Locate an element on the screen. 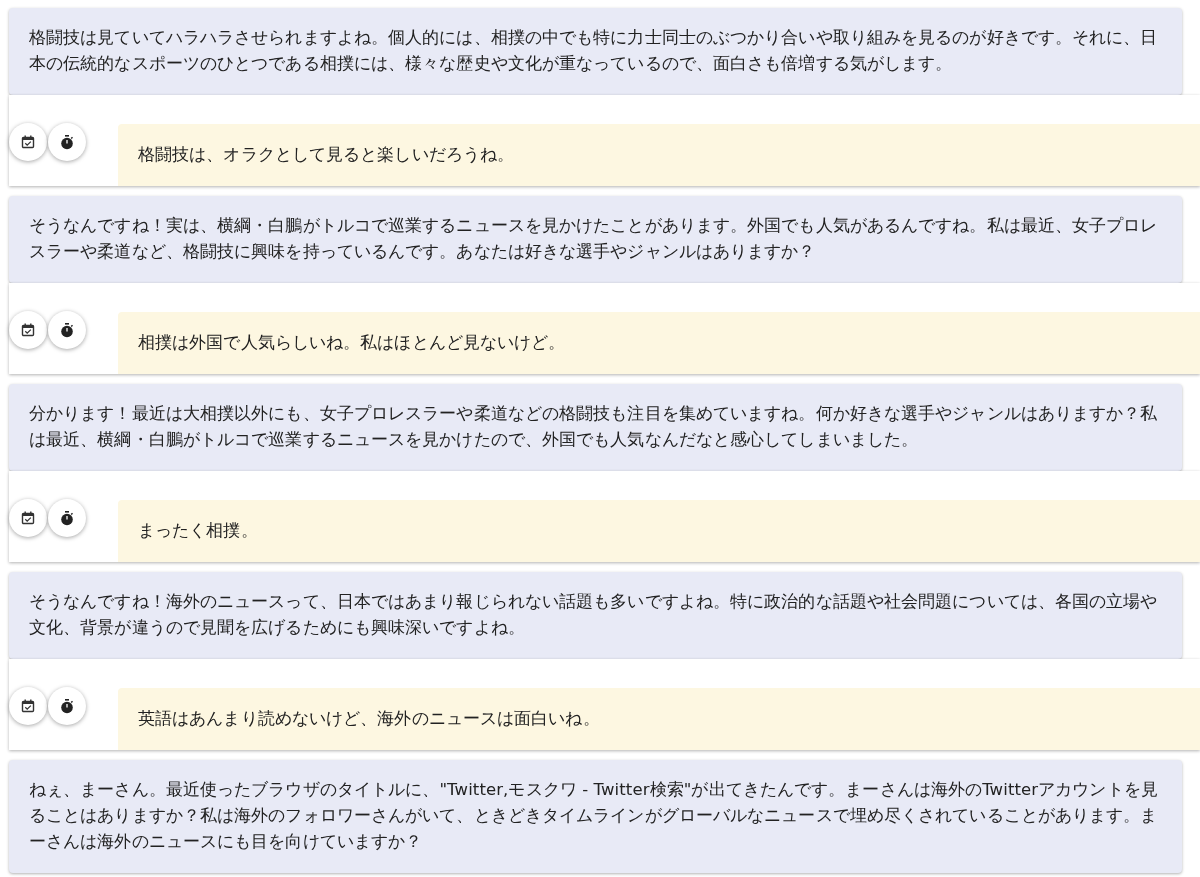  assistant-message: 格闘技は見ていてハラハラさせられますよね。個人的には、相撲の中でも特に力士同士のぶつかり合いや取り組みを見るのが好きです。それに、日本の伝統的なスポーツのひとつである相撲には、様々な歴史や文化が重なっているので、面白さも倍増する気がします。 is located at coordinates (595, 51).